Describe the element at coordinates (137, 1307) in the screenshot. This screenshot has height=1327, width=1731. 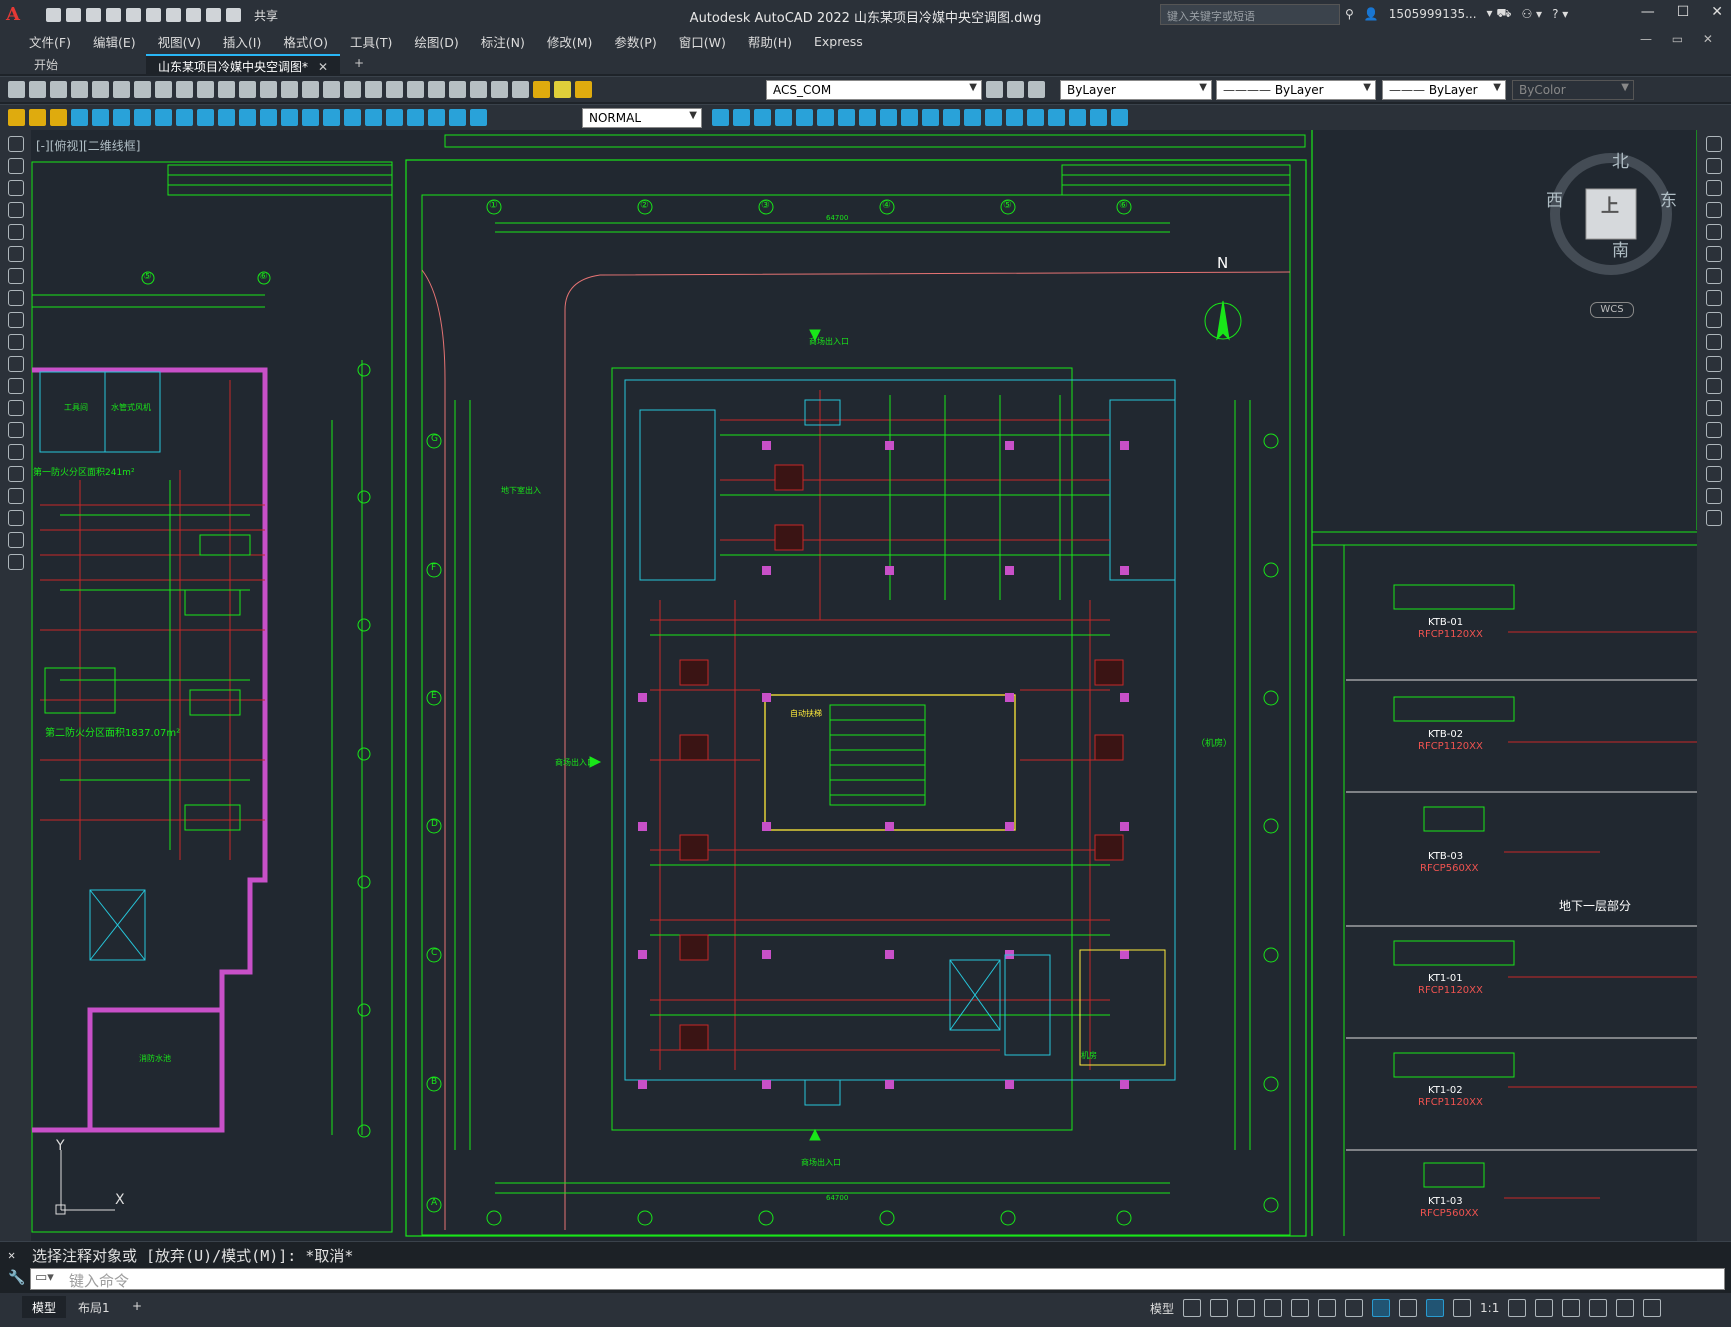
I see `add-layout-button: +` at that location.